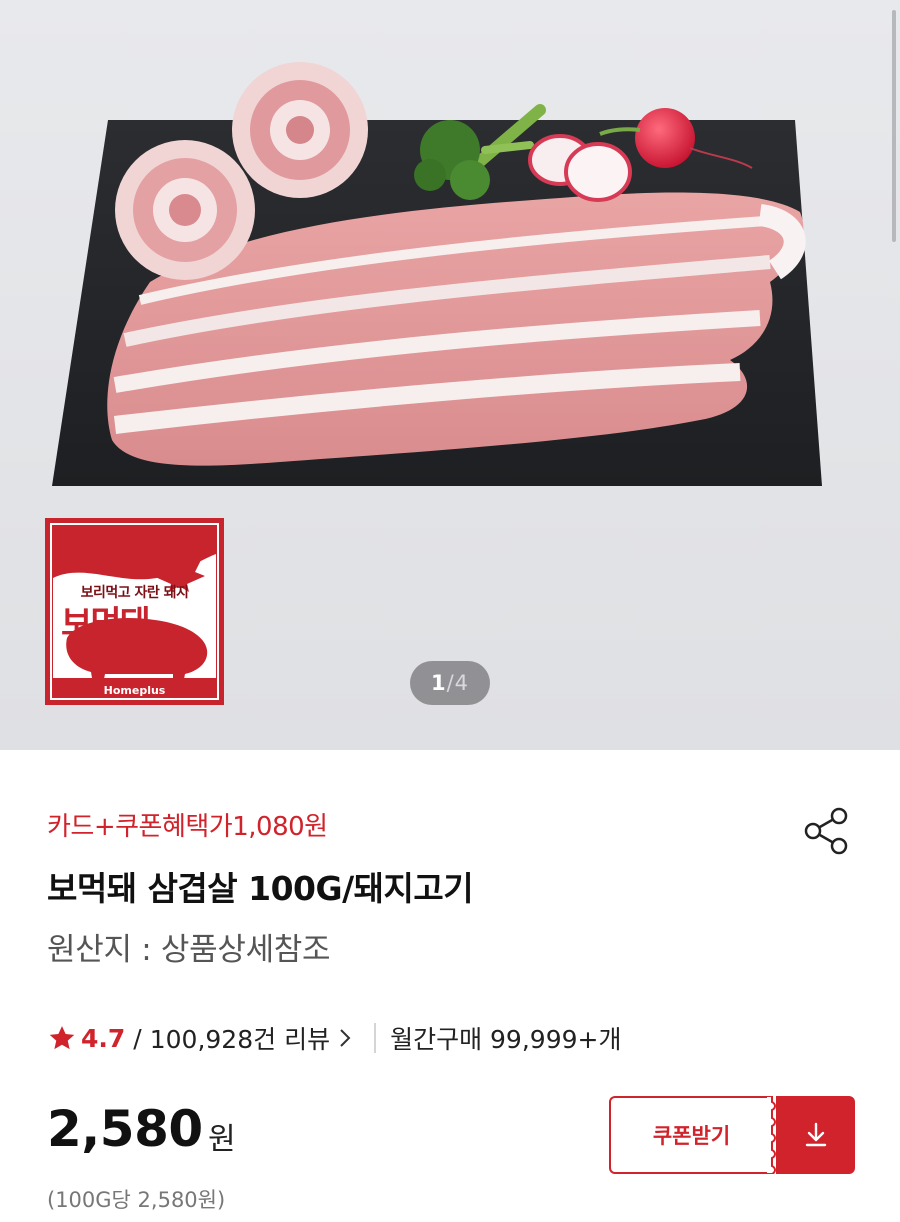 This screenshot has width=900, height=1222. I want to click on product-title: 보먹돼 삼겹살 100G/돼지고기, so click(260, 888).